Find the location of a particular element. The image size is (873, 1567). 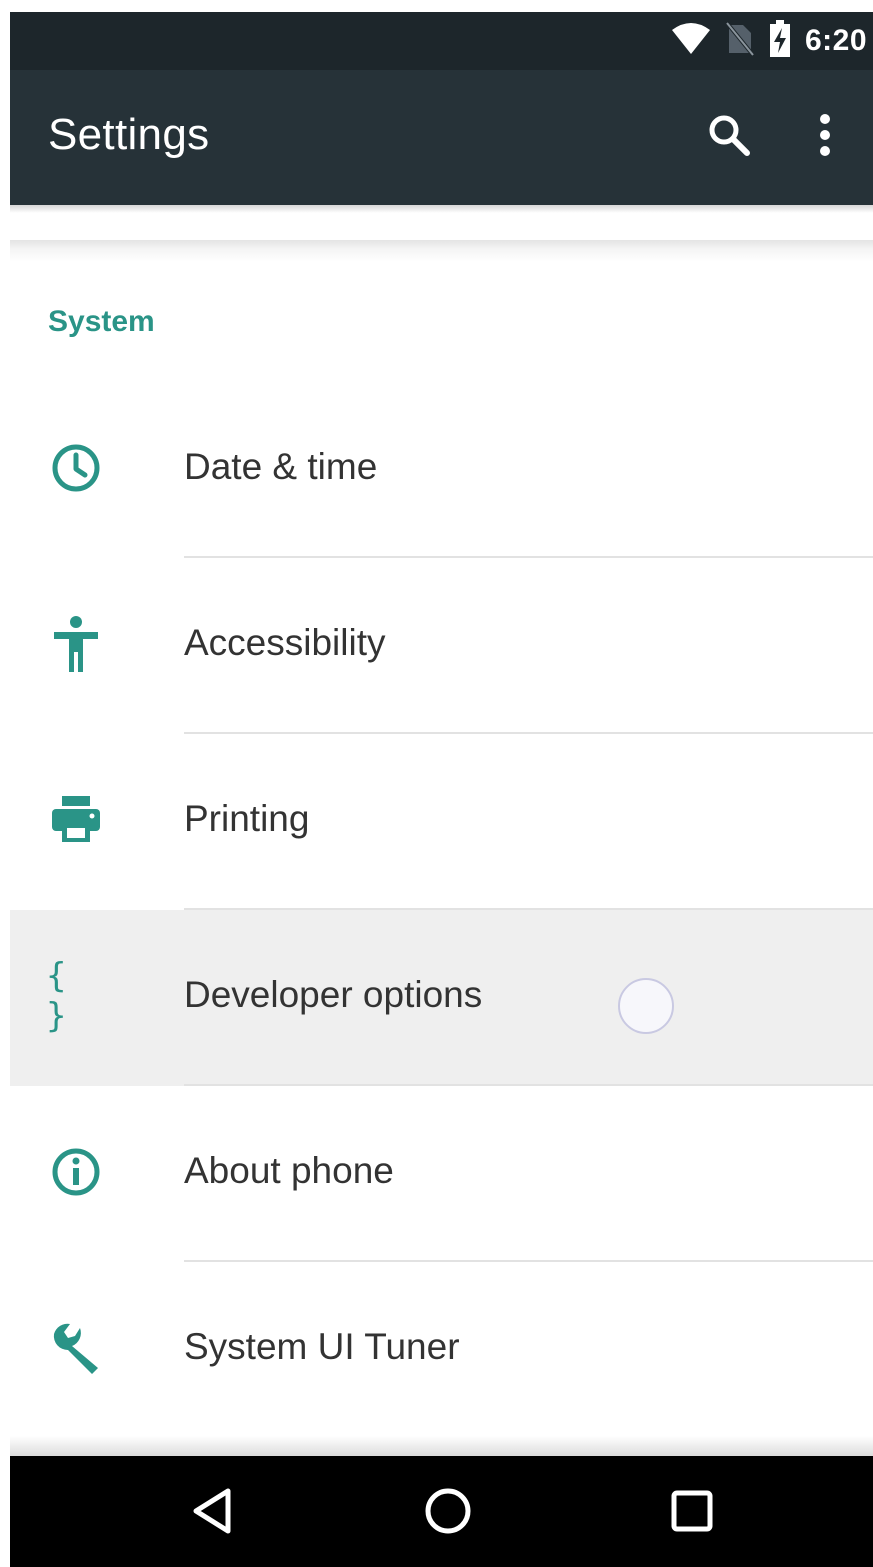

print-icon is located at coordinates (76, 820).